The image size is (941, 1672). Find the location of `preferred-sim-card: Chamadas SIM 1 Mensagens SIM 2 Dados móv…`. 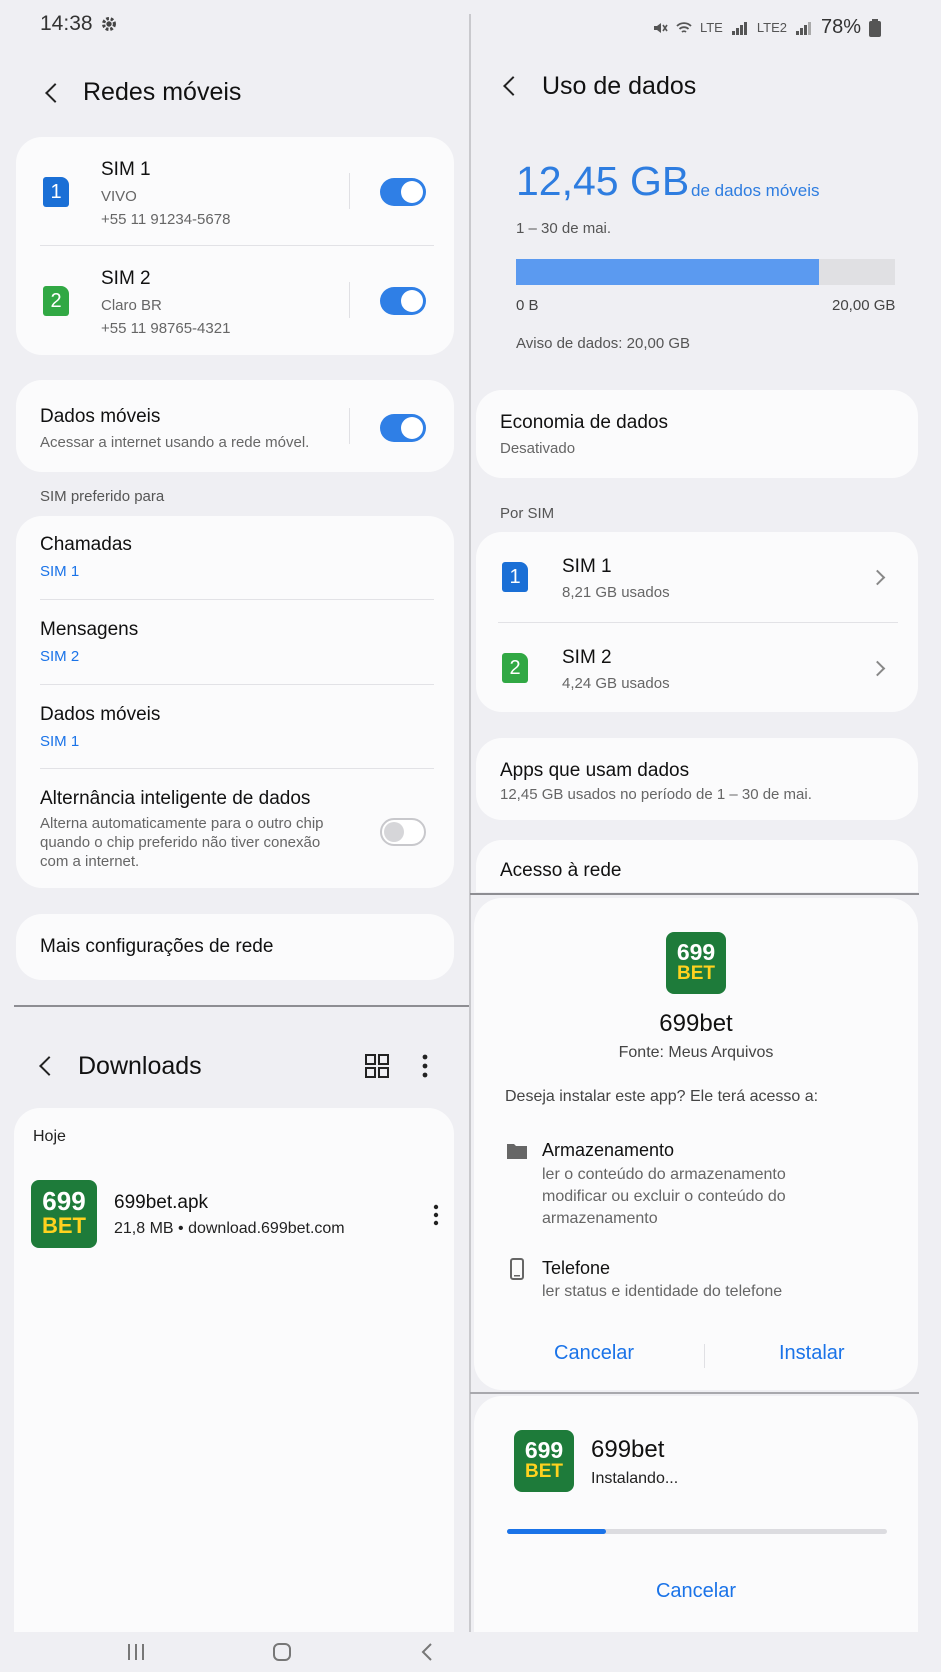

preferred-sim-card: Chamadas SIM 1 Mensagens SIM 2 Dados móv… is located at coordinates (235, 702).